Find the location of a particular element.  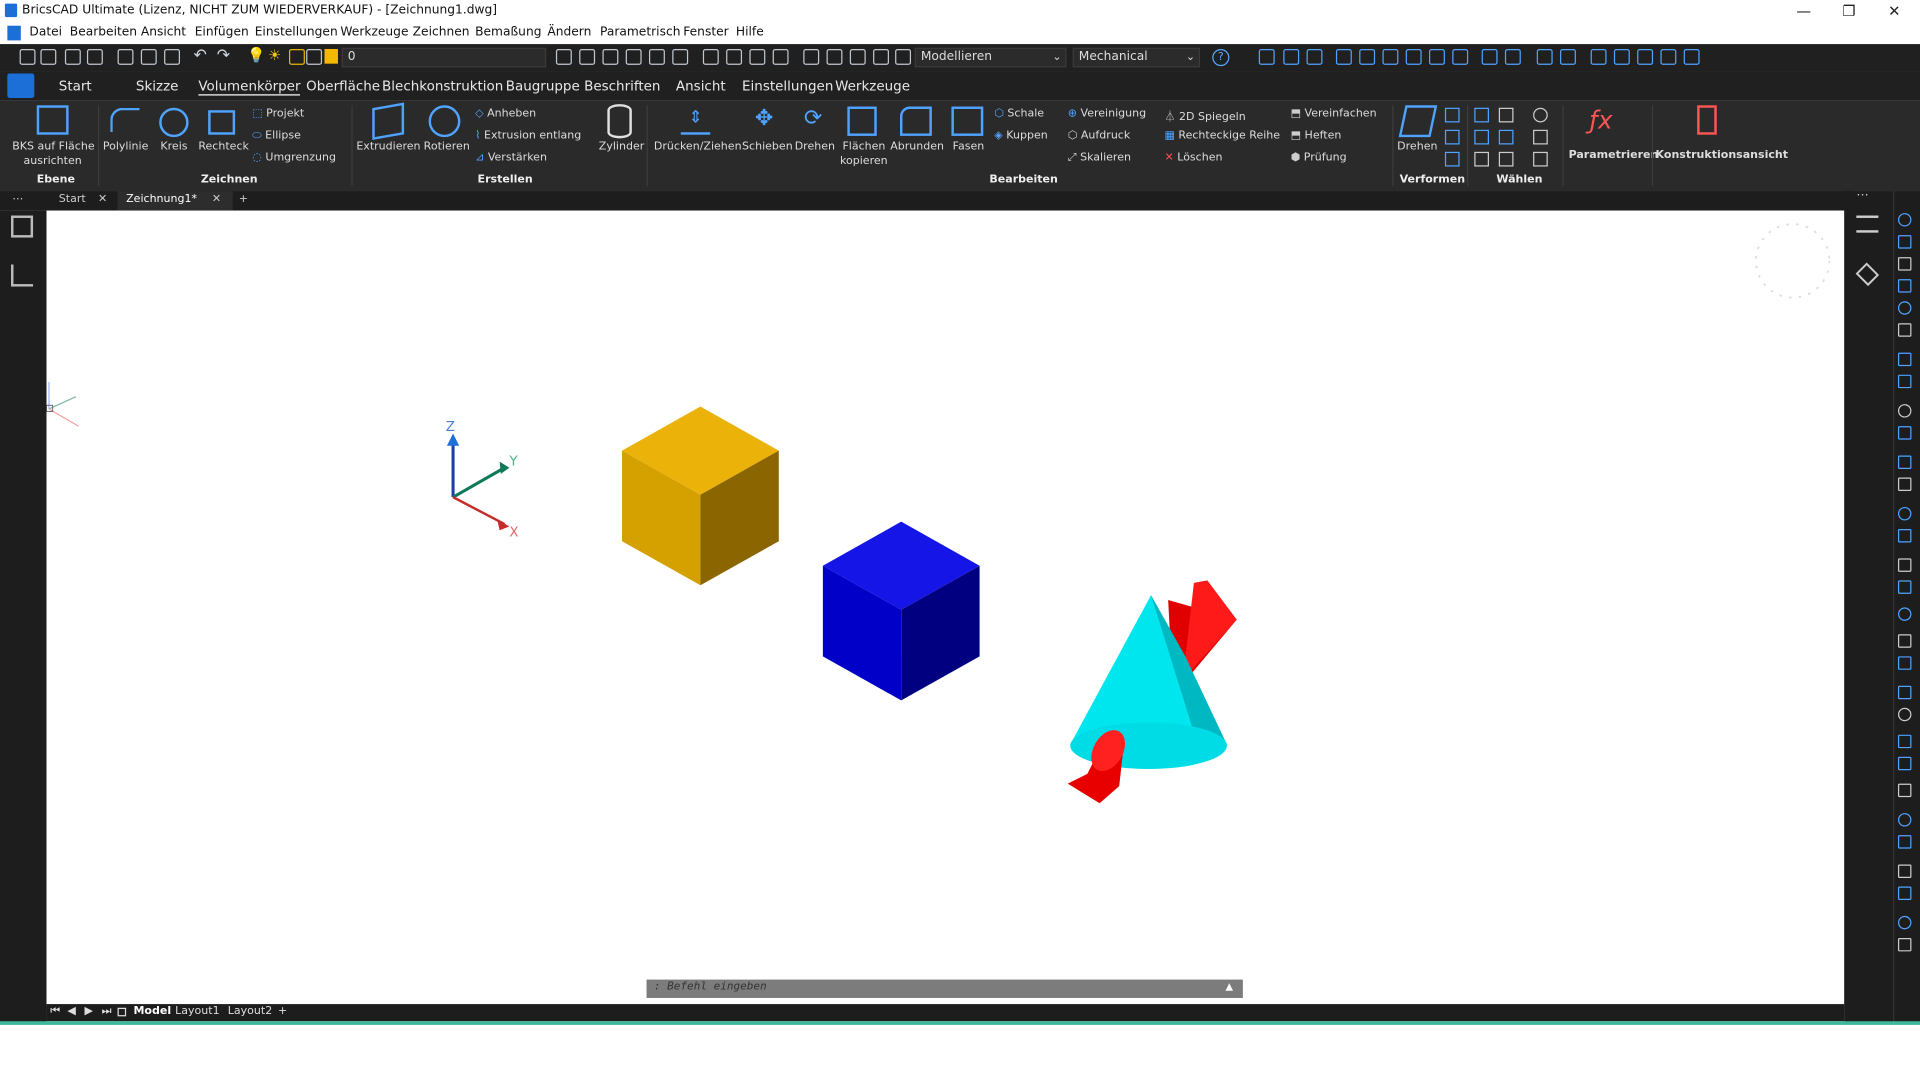

layers-panel-icon is located at coordinates (1867, 274).